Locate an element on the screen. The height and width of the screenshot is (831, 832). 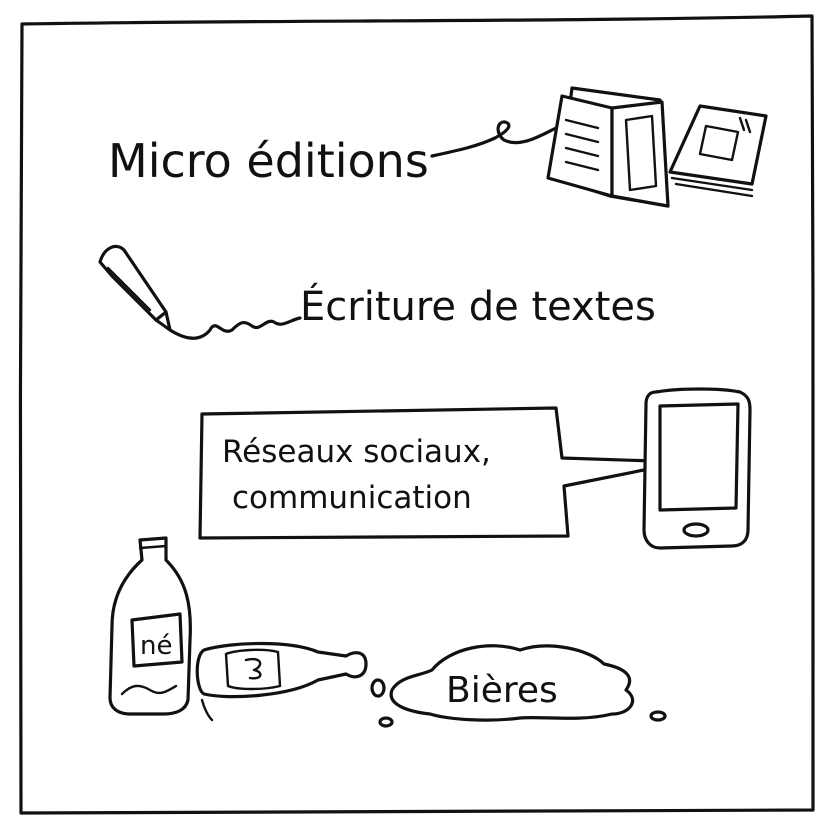
pen-icon is located at coordinates (135, 288).